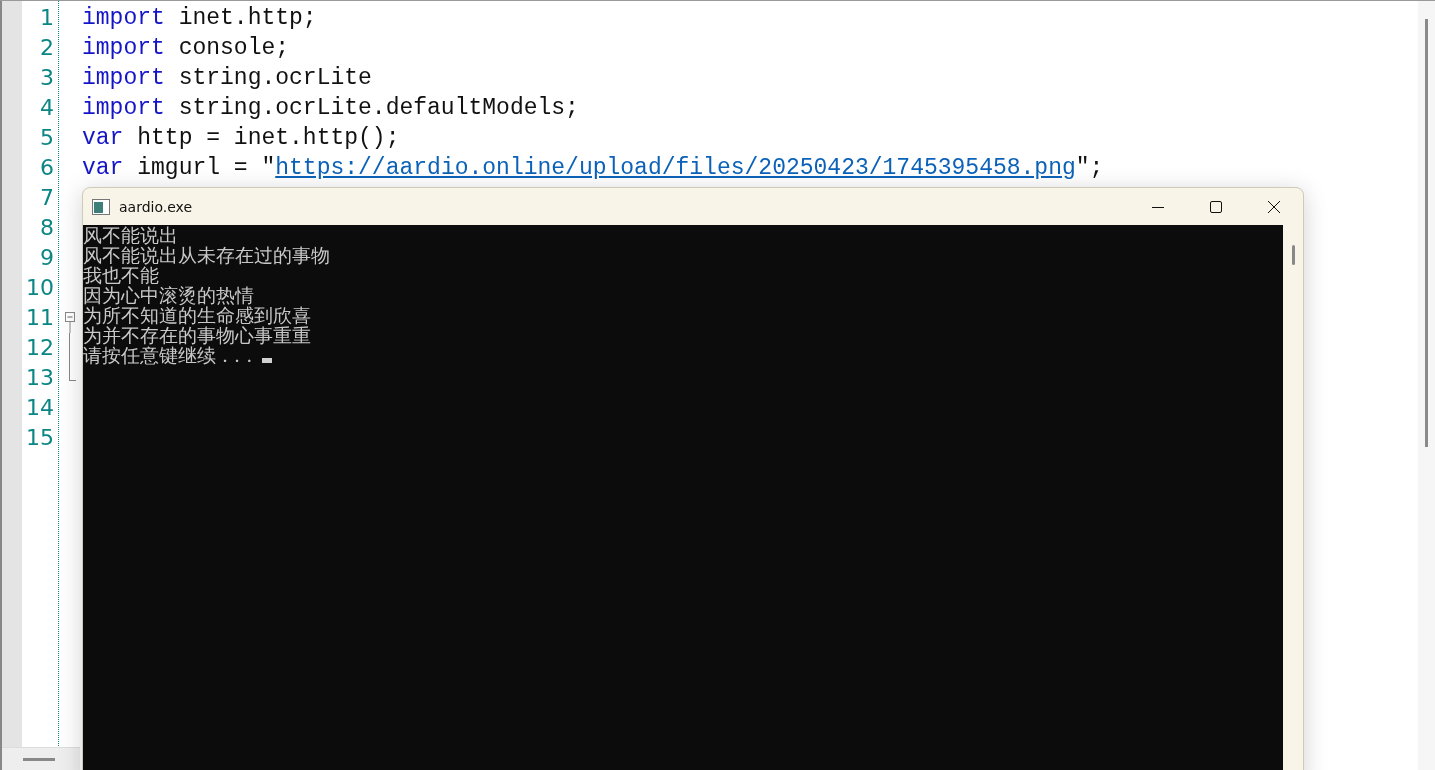 The width and height of the screenshot is (1435, 770). I want to click on line-number: 8, so click(47, 228).